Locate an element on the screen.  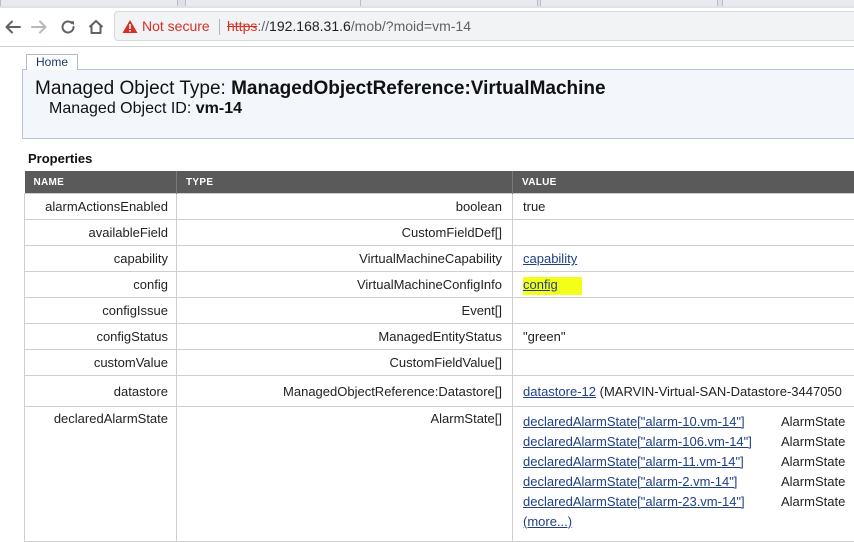
table-row: configIssue Event[] is located at coordinates (439, 311).